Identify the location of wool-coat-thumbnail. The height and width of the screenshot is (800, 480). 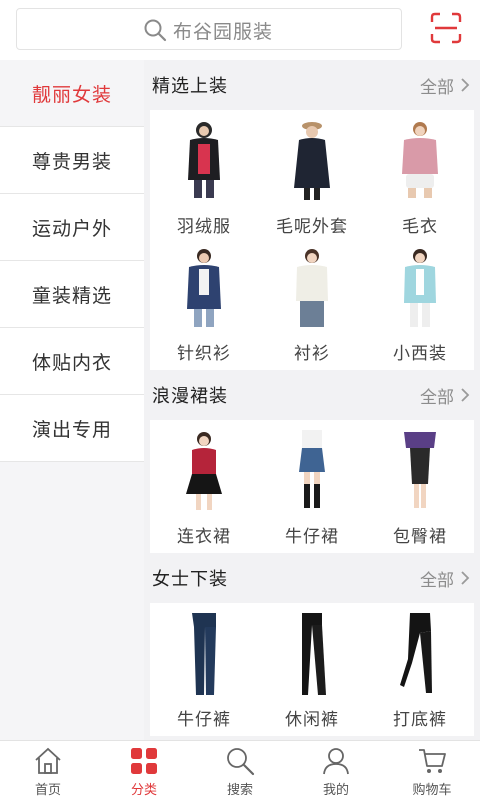
(312, 161).